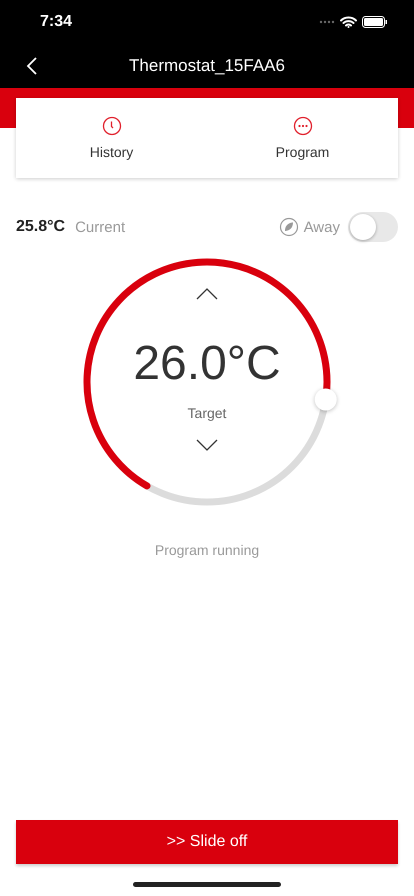 The image size is (414, 896). I want to click on battery-icon, so click(375, 22).